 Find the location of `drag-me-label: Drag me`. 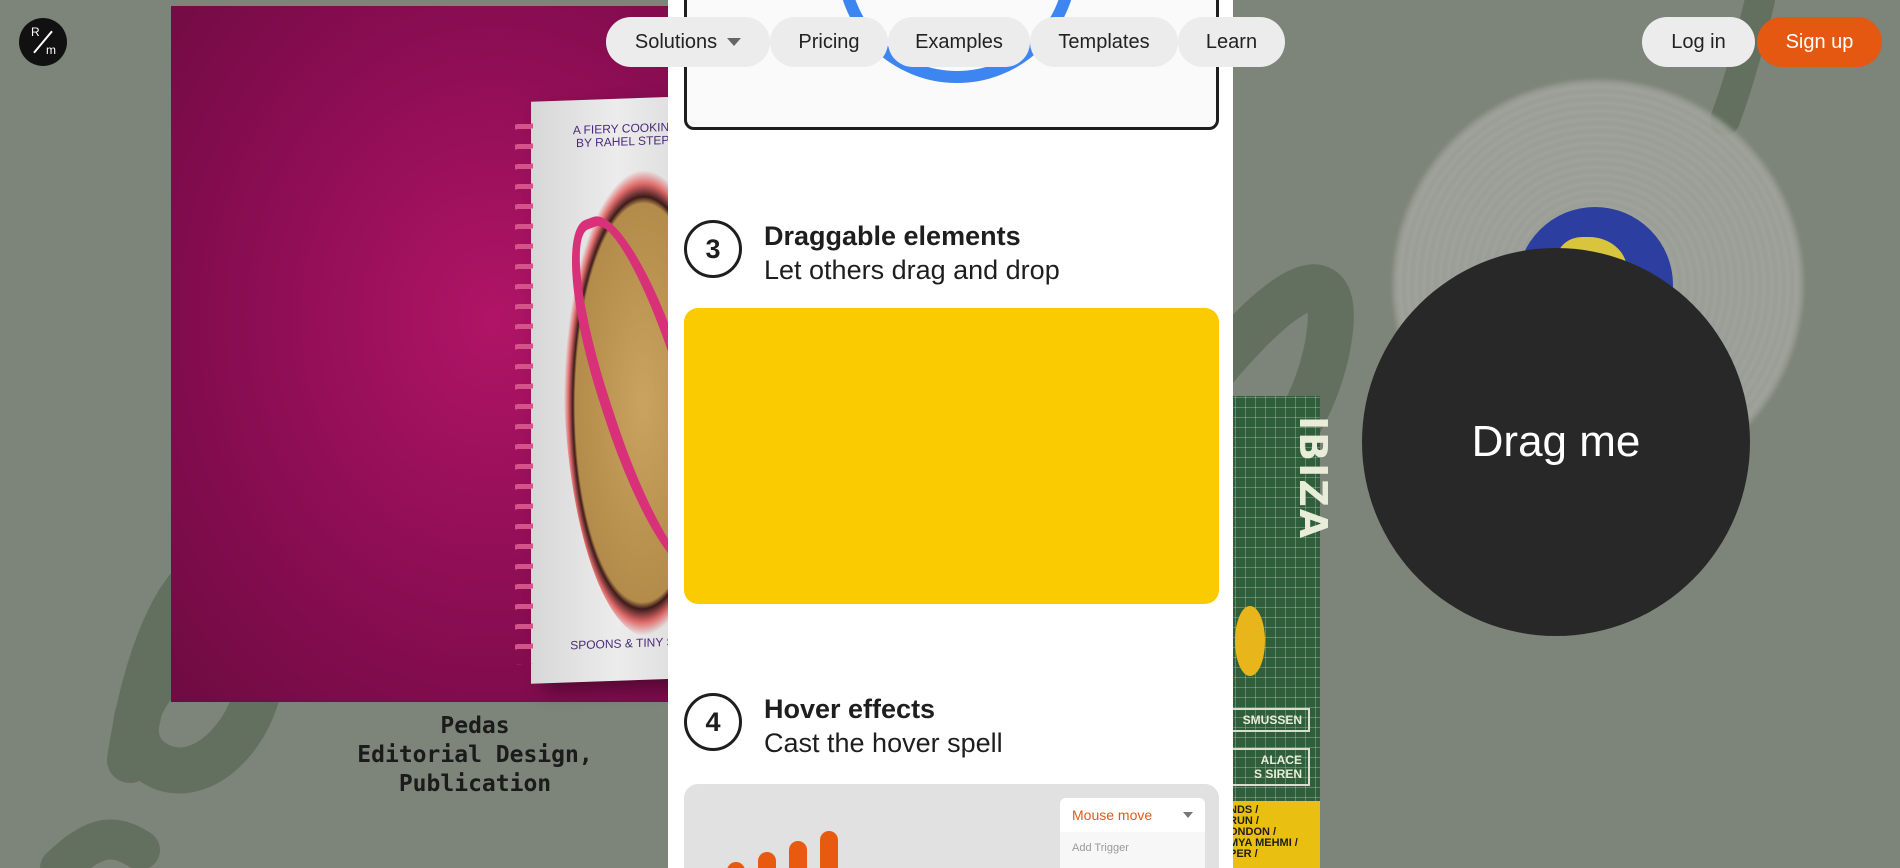

drag-me-label: Drag me is located at coordinates (1556, 441).